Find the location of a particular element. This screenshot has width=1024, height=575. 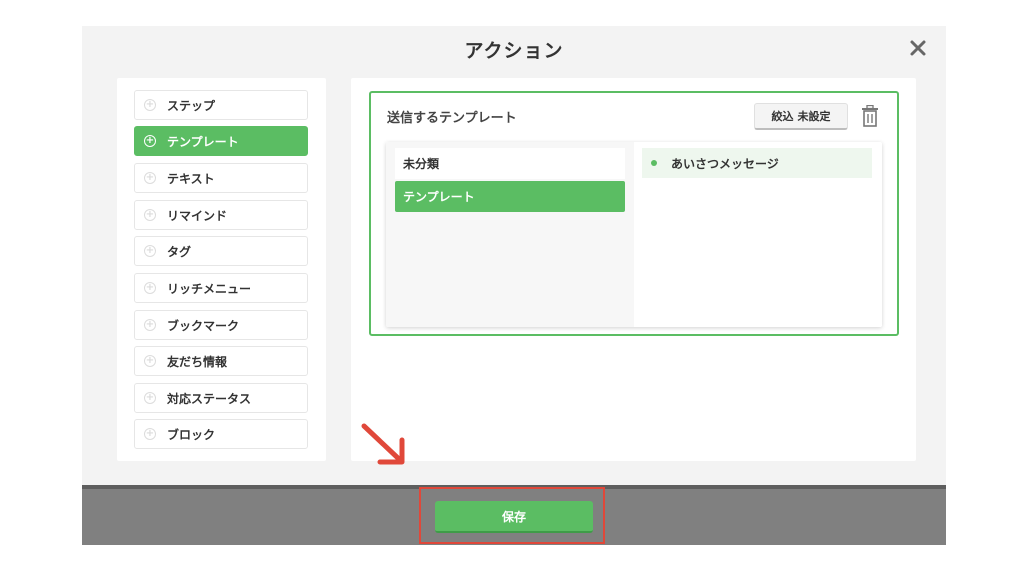

folder-list: 未分類 テンプレート is located at coordinates (510, 234).